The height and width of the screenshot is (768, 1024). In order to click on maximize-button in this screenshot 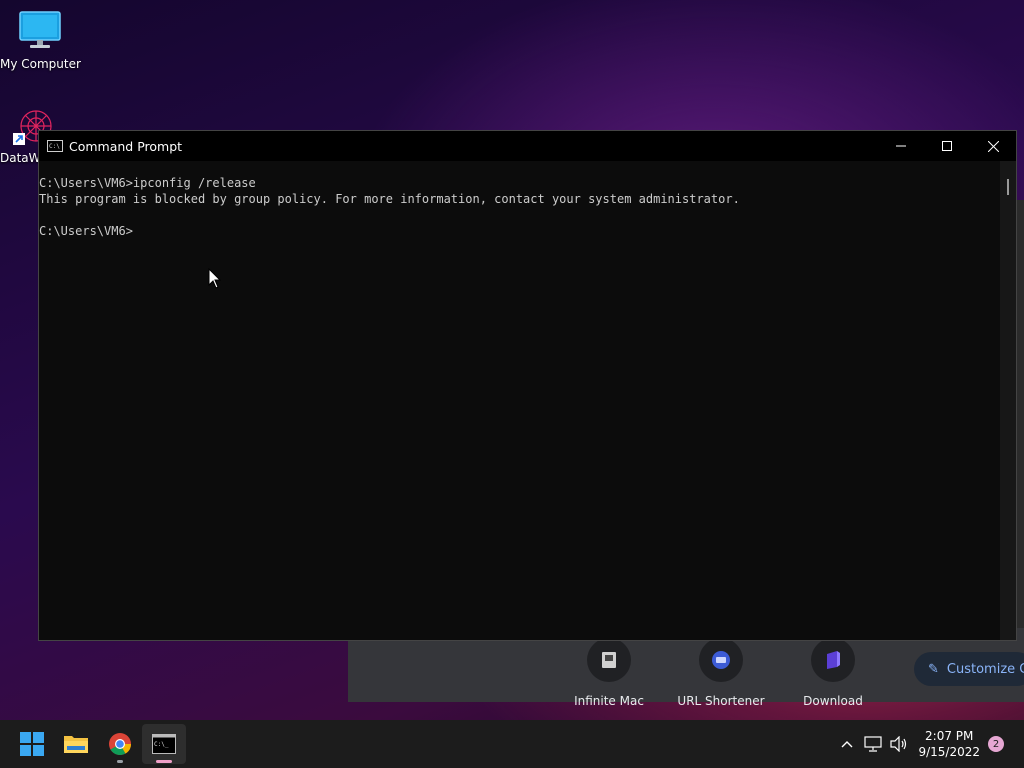, I will do `click(947, 146)`.